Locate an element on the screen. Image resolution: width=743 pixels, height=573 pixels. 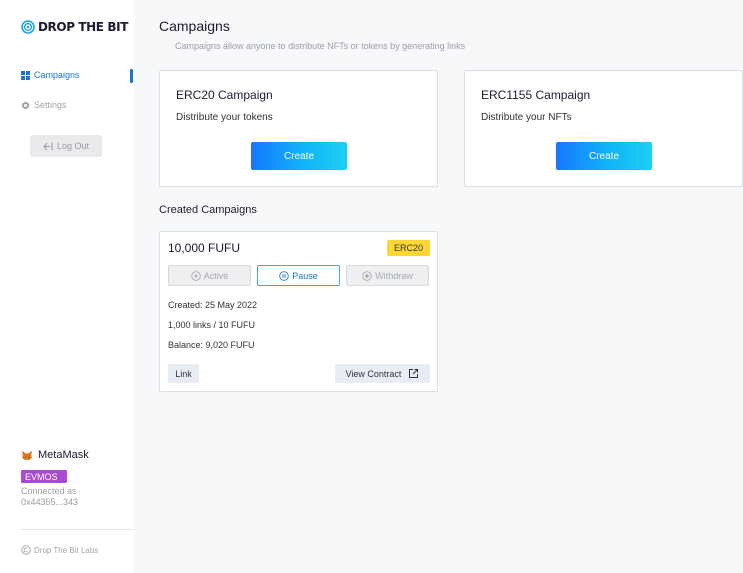
created-campaigns-title: Created Campaigns is located at coordinates (208, 210).